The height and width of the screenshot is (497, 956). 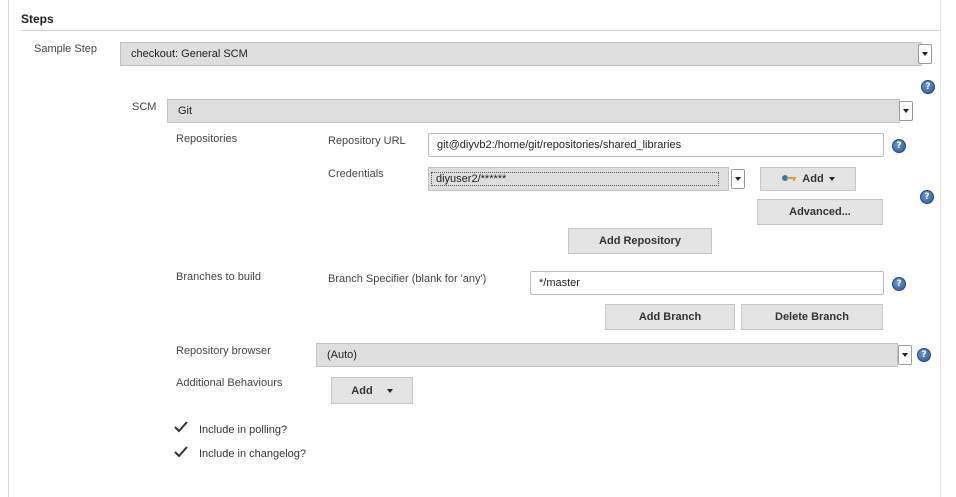 What do you see at coordinates (707, 283) in the screenshot?
I see `branch-specifier-input: */master` at bounding box center [707, 283].